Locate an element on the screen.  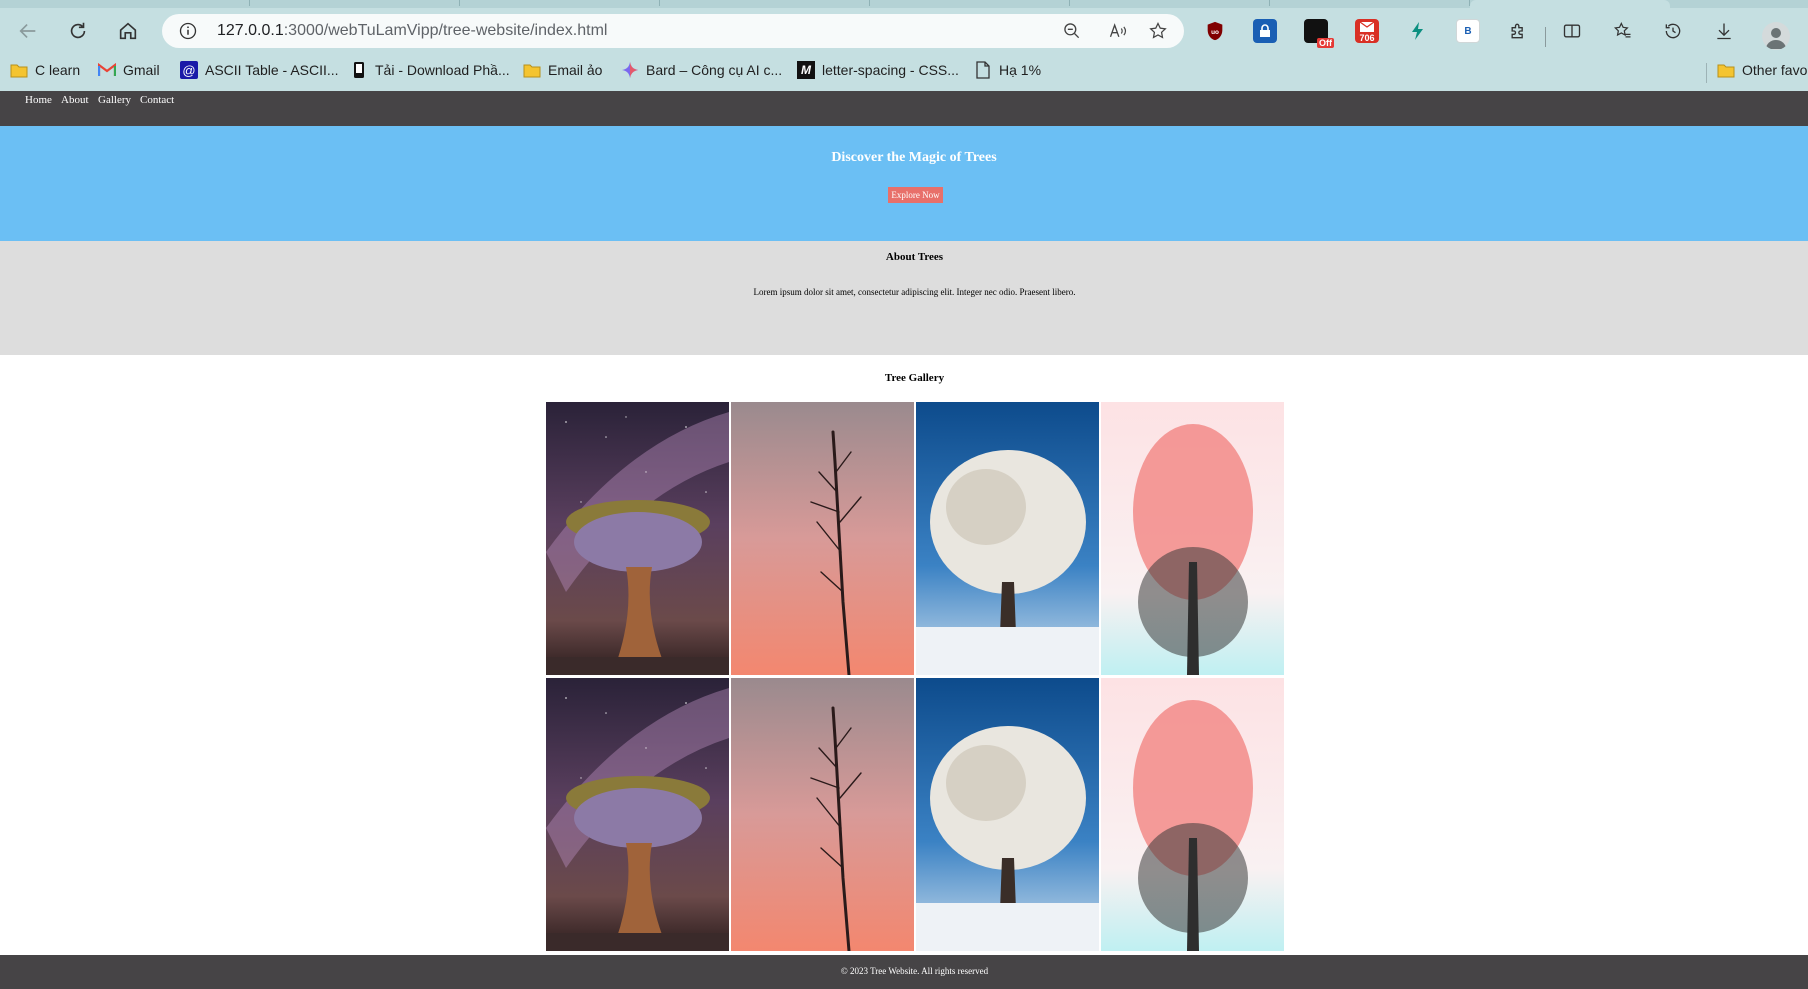
favorites-list-icon is located at coordinates (1622, 30).